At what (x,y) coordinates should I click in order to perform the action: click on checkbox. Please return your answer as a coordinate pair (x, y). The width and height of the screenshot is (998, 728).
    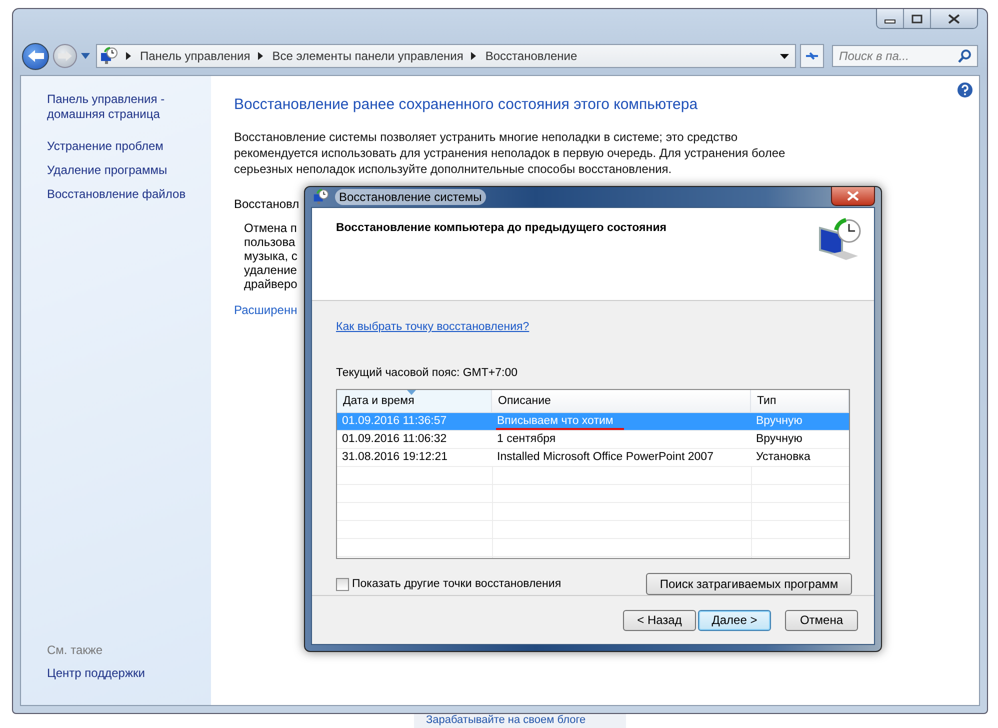
    Looking at the image, I should click on (342, 584).